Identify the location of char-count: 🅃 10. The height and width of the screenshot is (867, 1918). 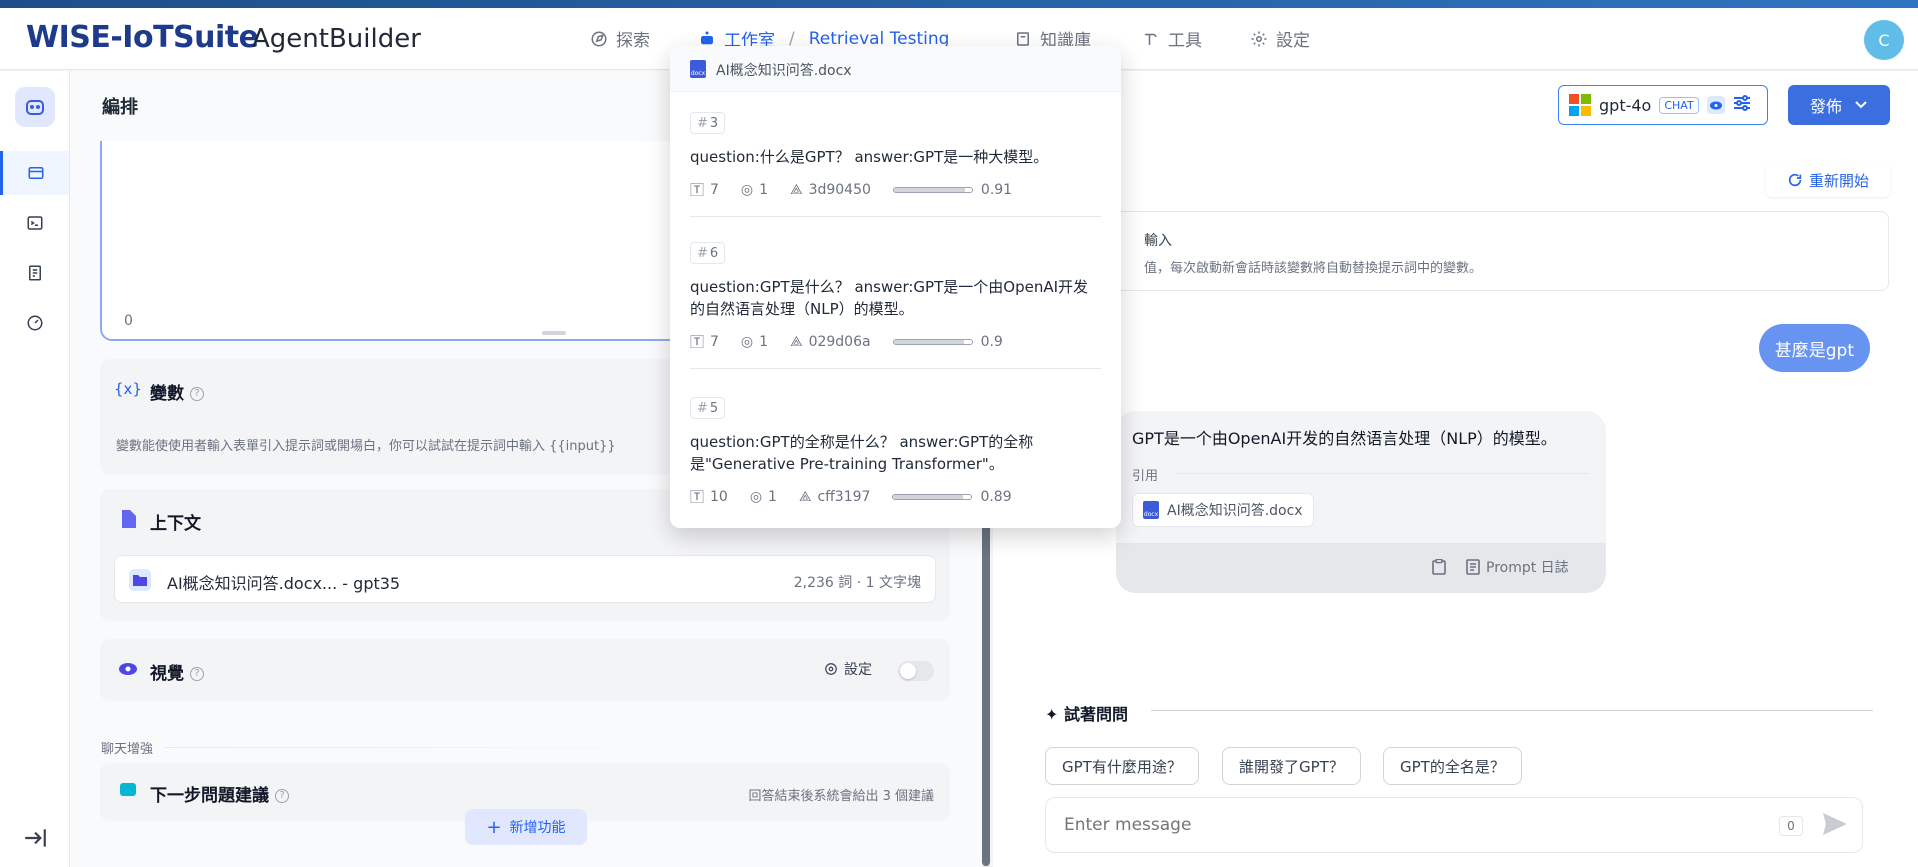
(709, 497).